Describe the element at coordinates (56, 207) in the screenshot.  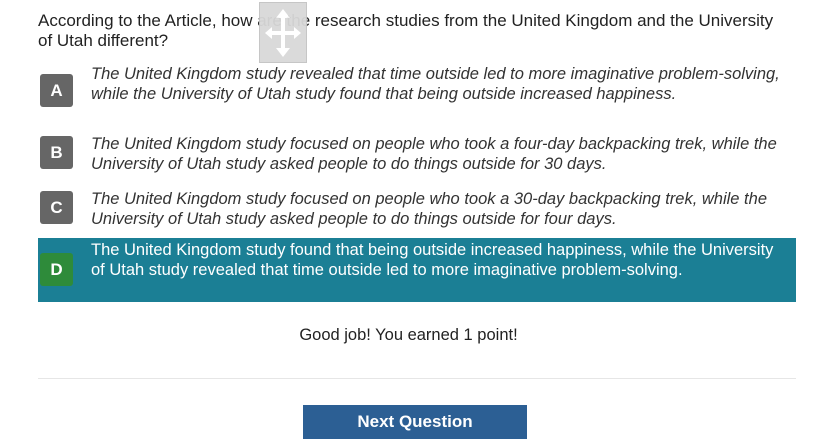
I see `choice-letter-badge: C` at that location.